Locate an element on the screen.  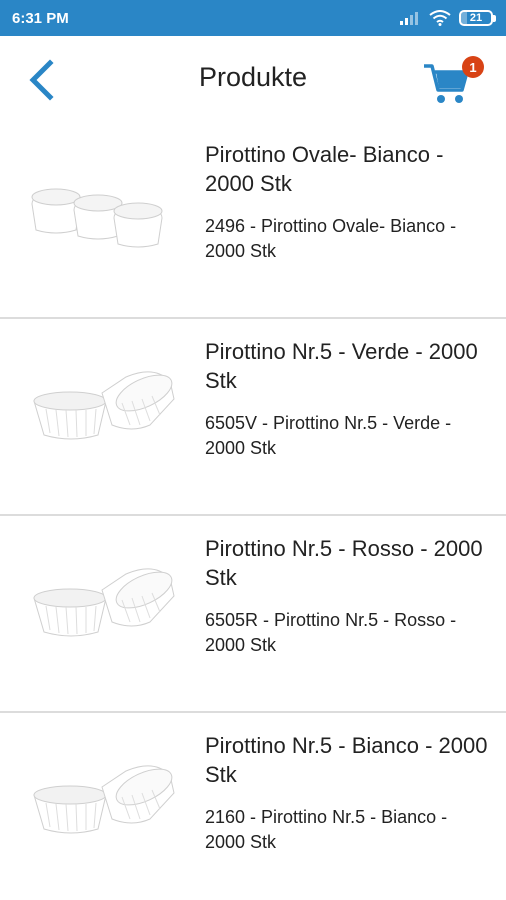
battery-level: 21 is located at coordinates (476, 18).